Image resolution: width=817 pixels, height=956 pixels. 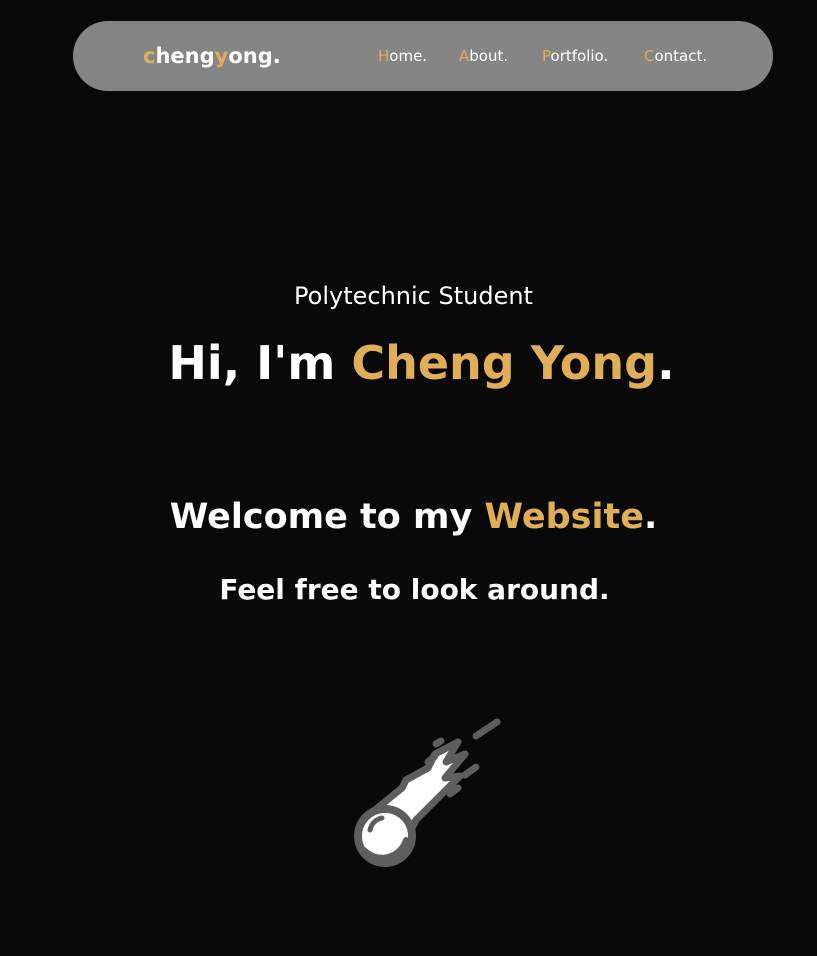 What do you see at coordinates (564, 517) in the screenshot?
I see `welcome-accent: Website` at bounding box center [564, 517].